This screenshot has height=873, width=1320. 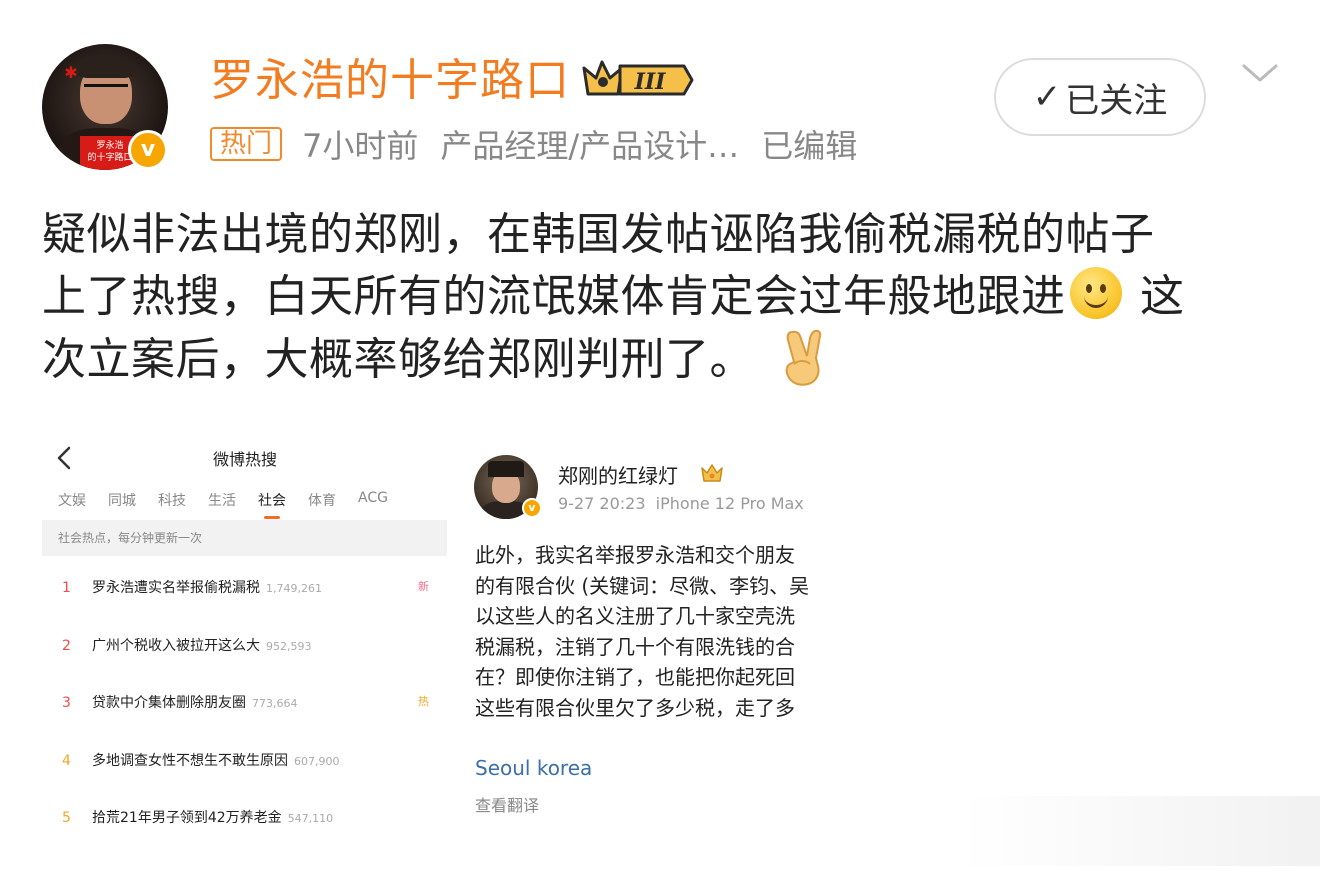 What do you see at coordinates (72, 501) in the screenshot?
I see `tab-wenyu: 文娱` at bounding box center [72, 501].